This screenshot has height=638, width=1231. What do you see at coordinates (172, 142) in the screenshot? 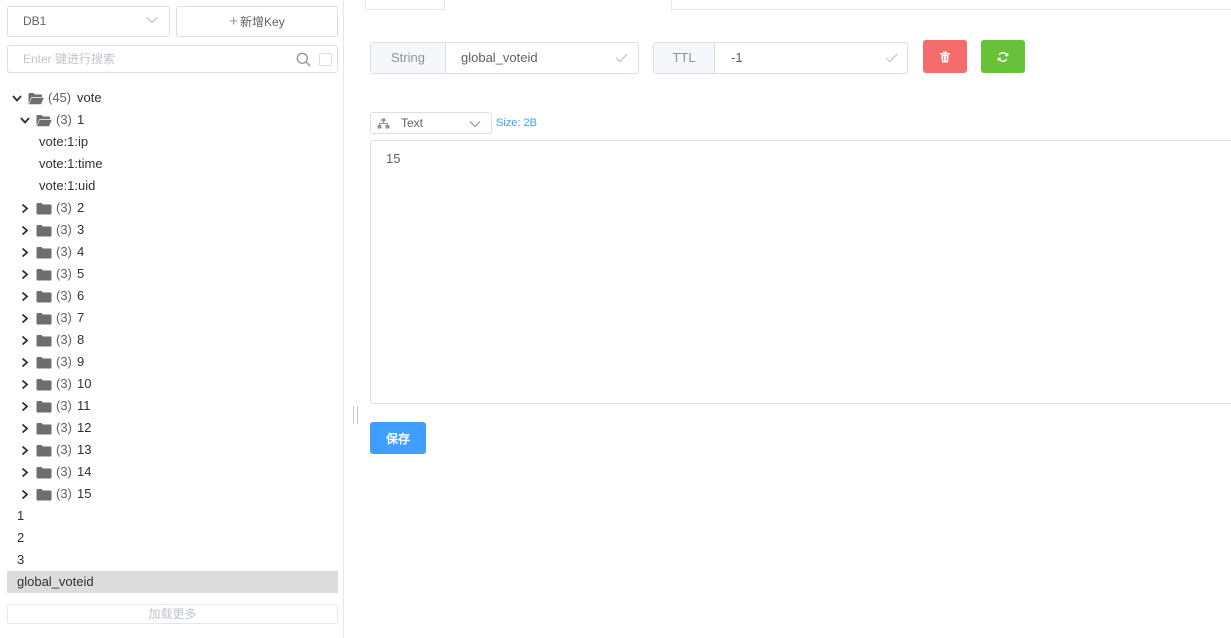
I see `tree-key-row: vote:1:ip` at bounding box center [172, 142].